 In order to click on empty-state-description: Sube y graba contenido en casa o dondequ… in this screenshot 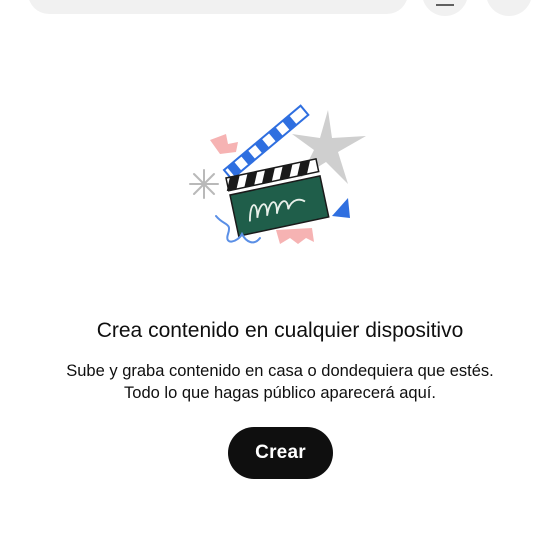, I will do `click(280, 382)`.